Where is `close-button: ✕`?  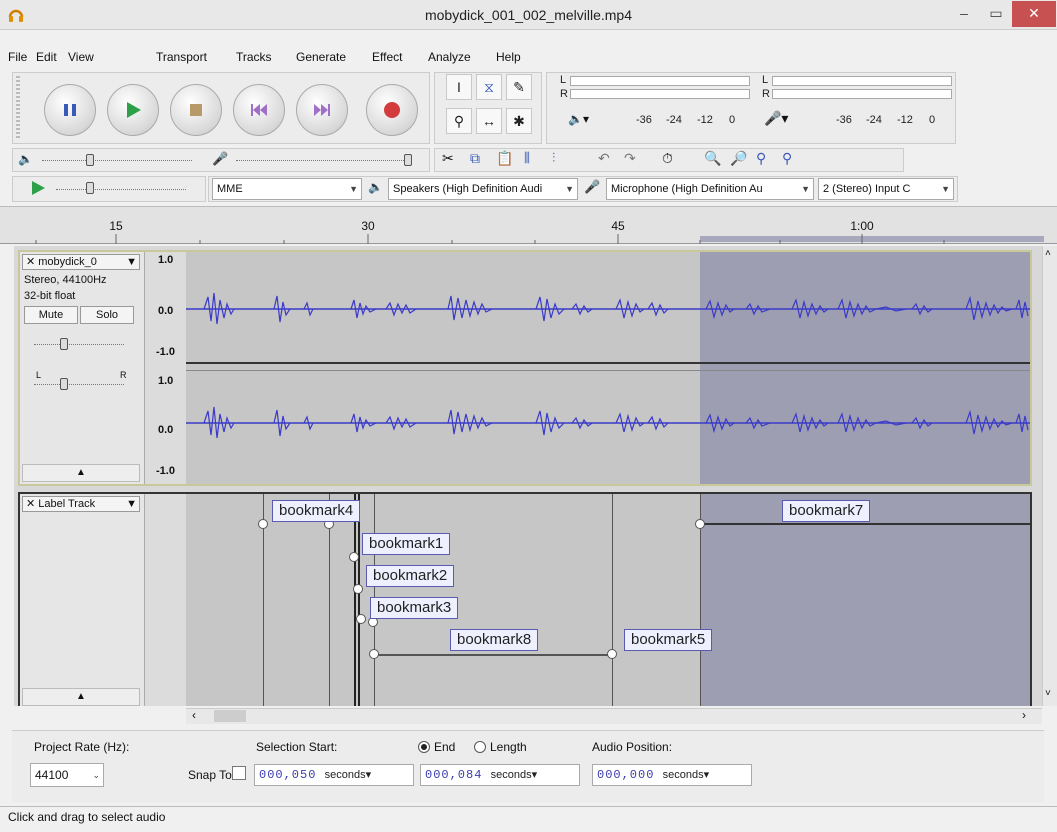
close-button: ✕ is located at coordinates (1034, 14).